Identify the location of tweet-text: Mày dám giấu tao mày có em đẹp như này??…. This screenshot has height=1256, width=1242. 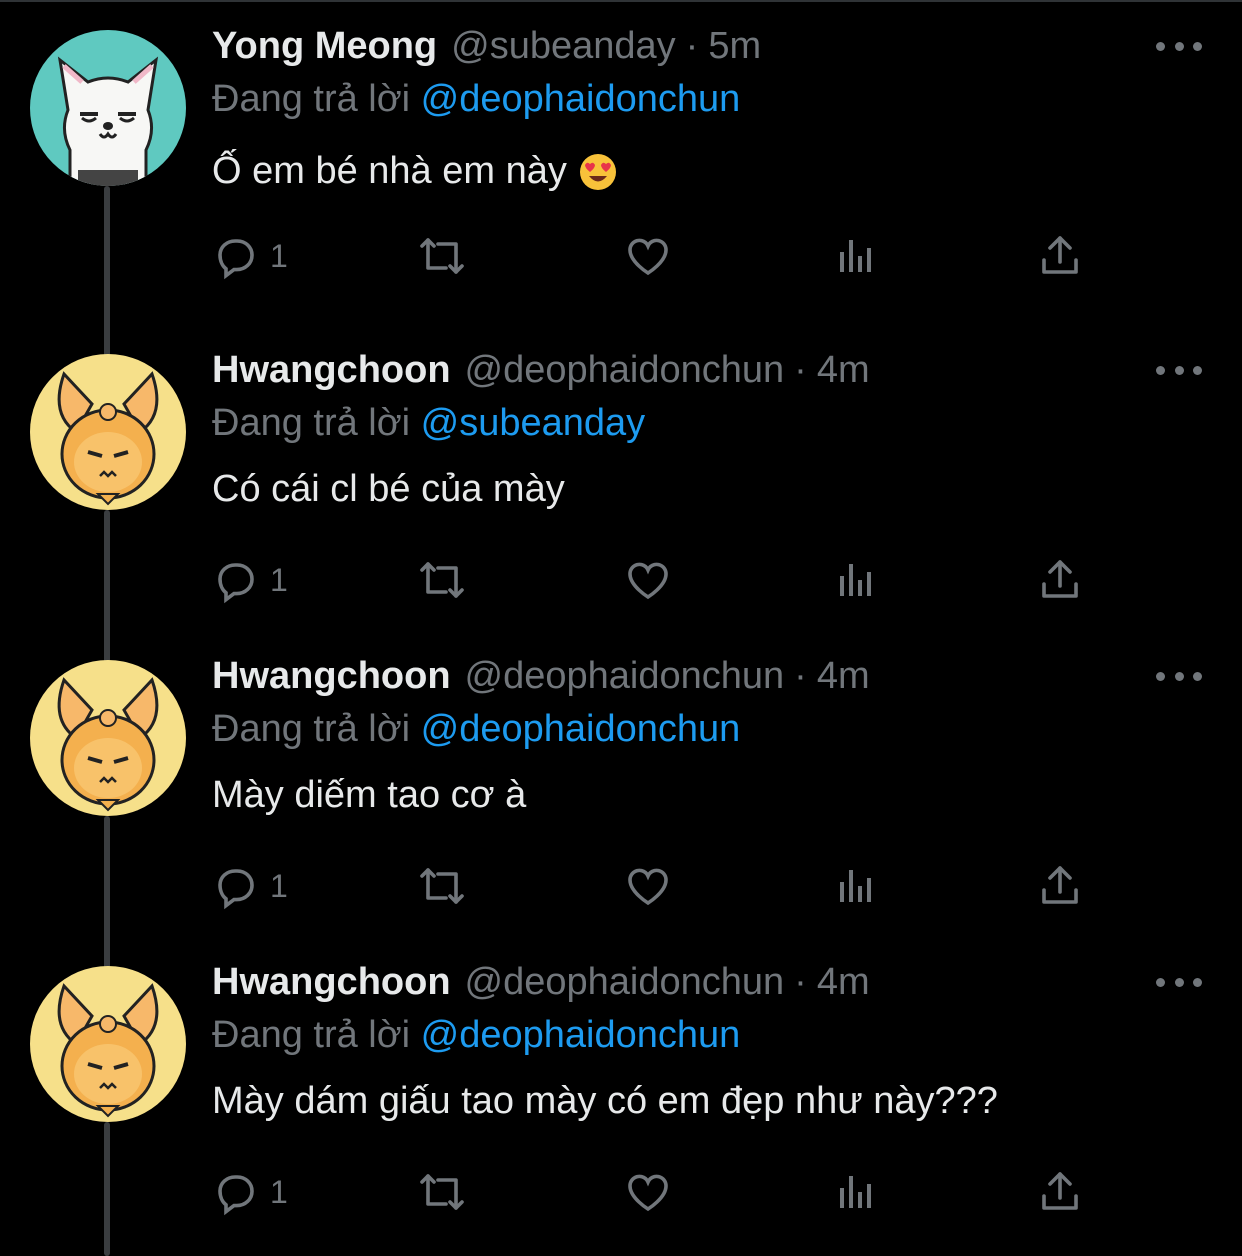
(605, 1101).